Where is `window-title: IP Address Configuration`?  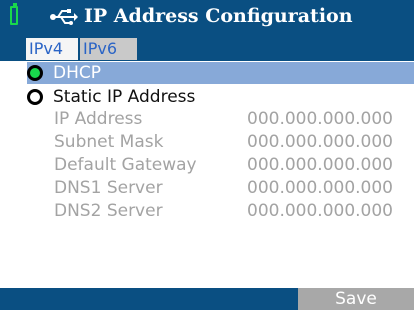 window-title: IP Address Configuration is located at coordinates (218, 16).